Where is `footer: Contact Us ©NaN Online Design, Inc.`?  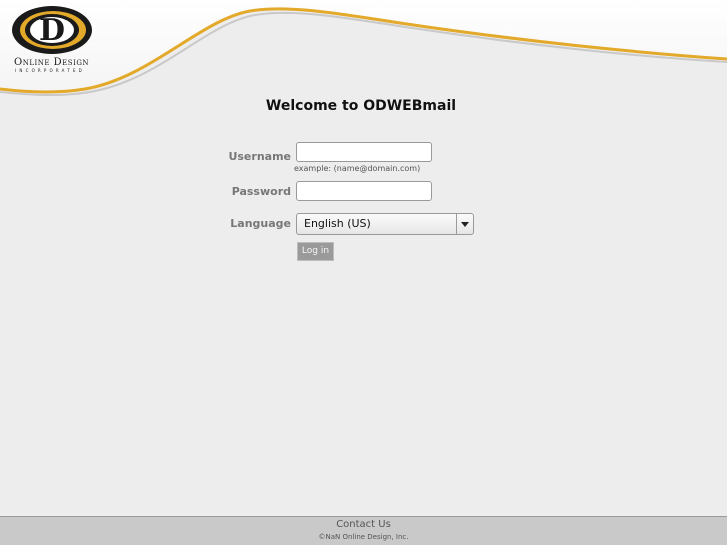
footer: Contact Us ©NaN Online Design, Inc. is located at coordinates (363, 530).